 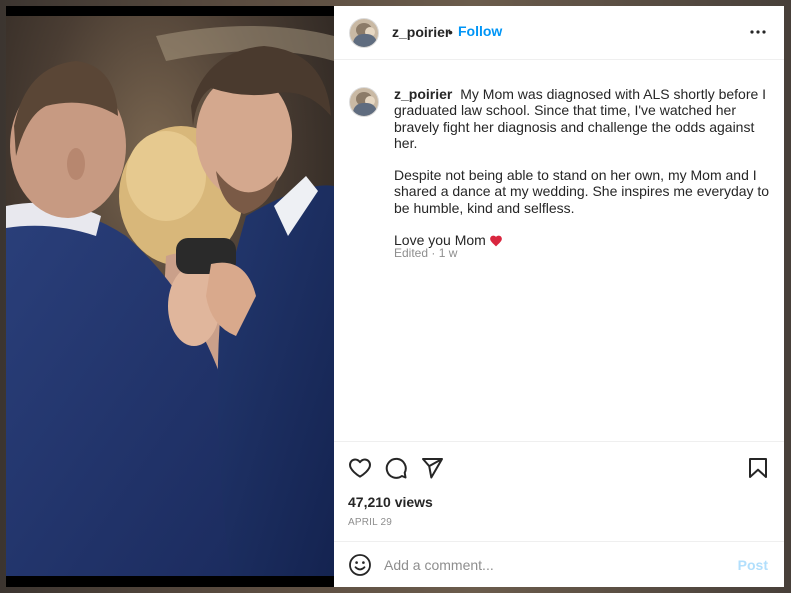 What do you see at coordinates (423, 94) in the screenshot?
I see `caption-username-link: z_poirier` at bounding box center [423, 94].